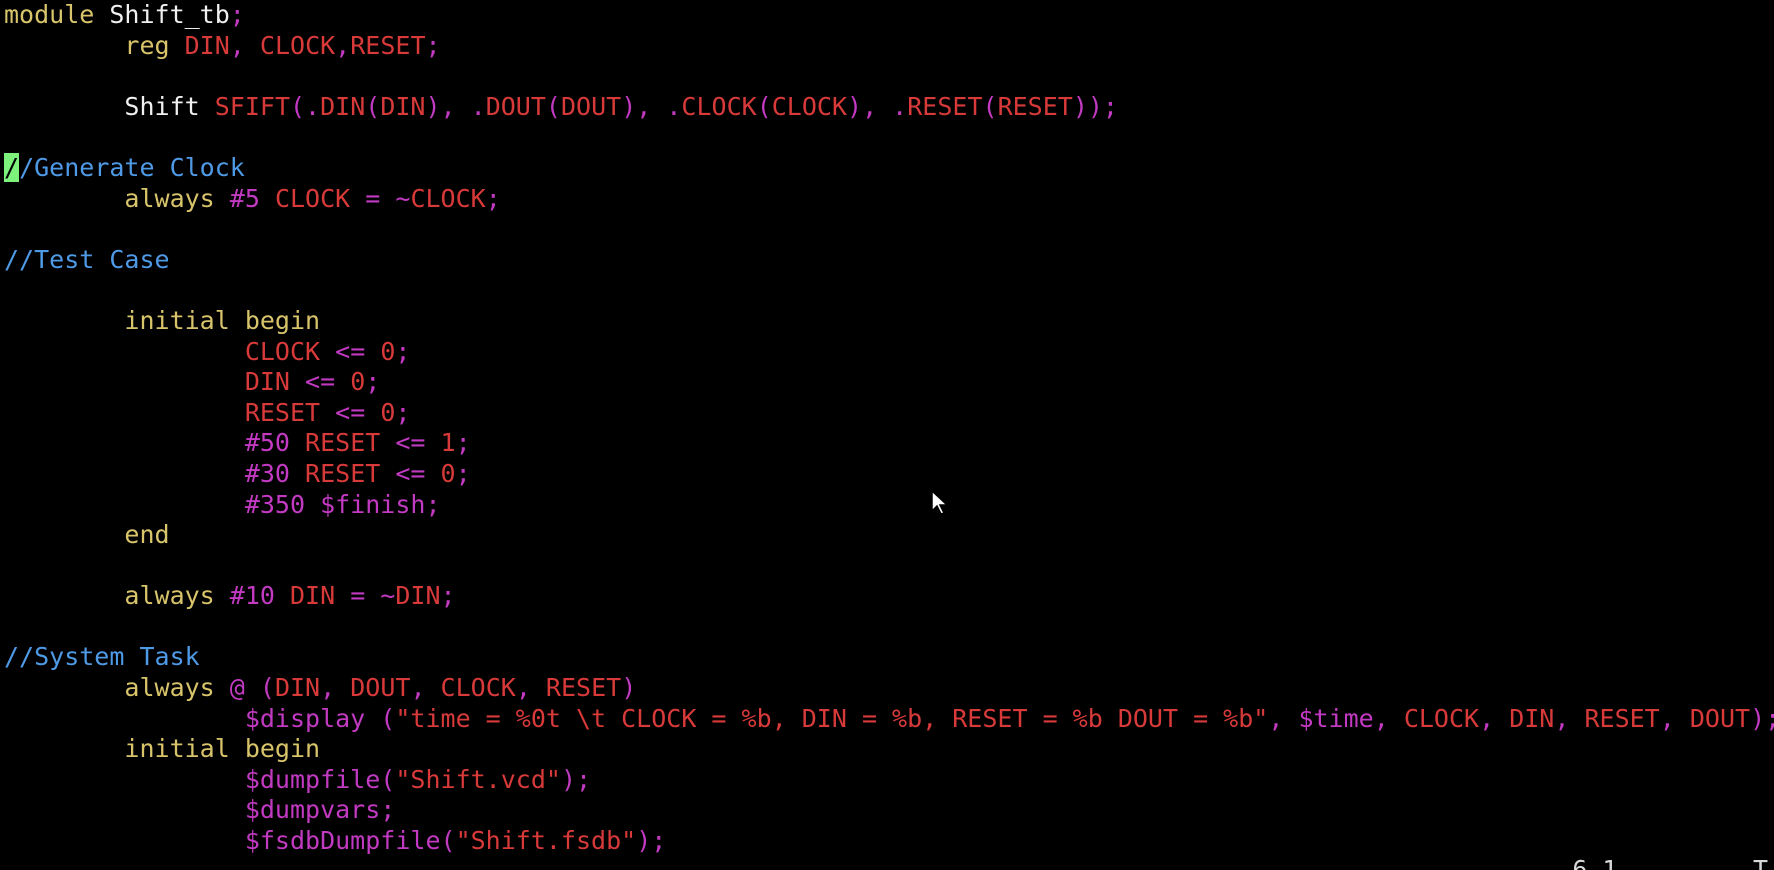 This screenshot has width=1774, height=870. Describe the element at coordinates (887, 841) in the screenshot. I see `code-line: $fsdbDumpfile("Shift.fsdb");` at that location.